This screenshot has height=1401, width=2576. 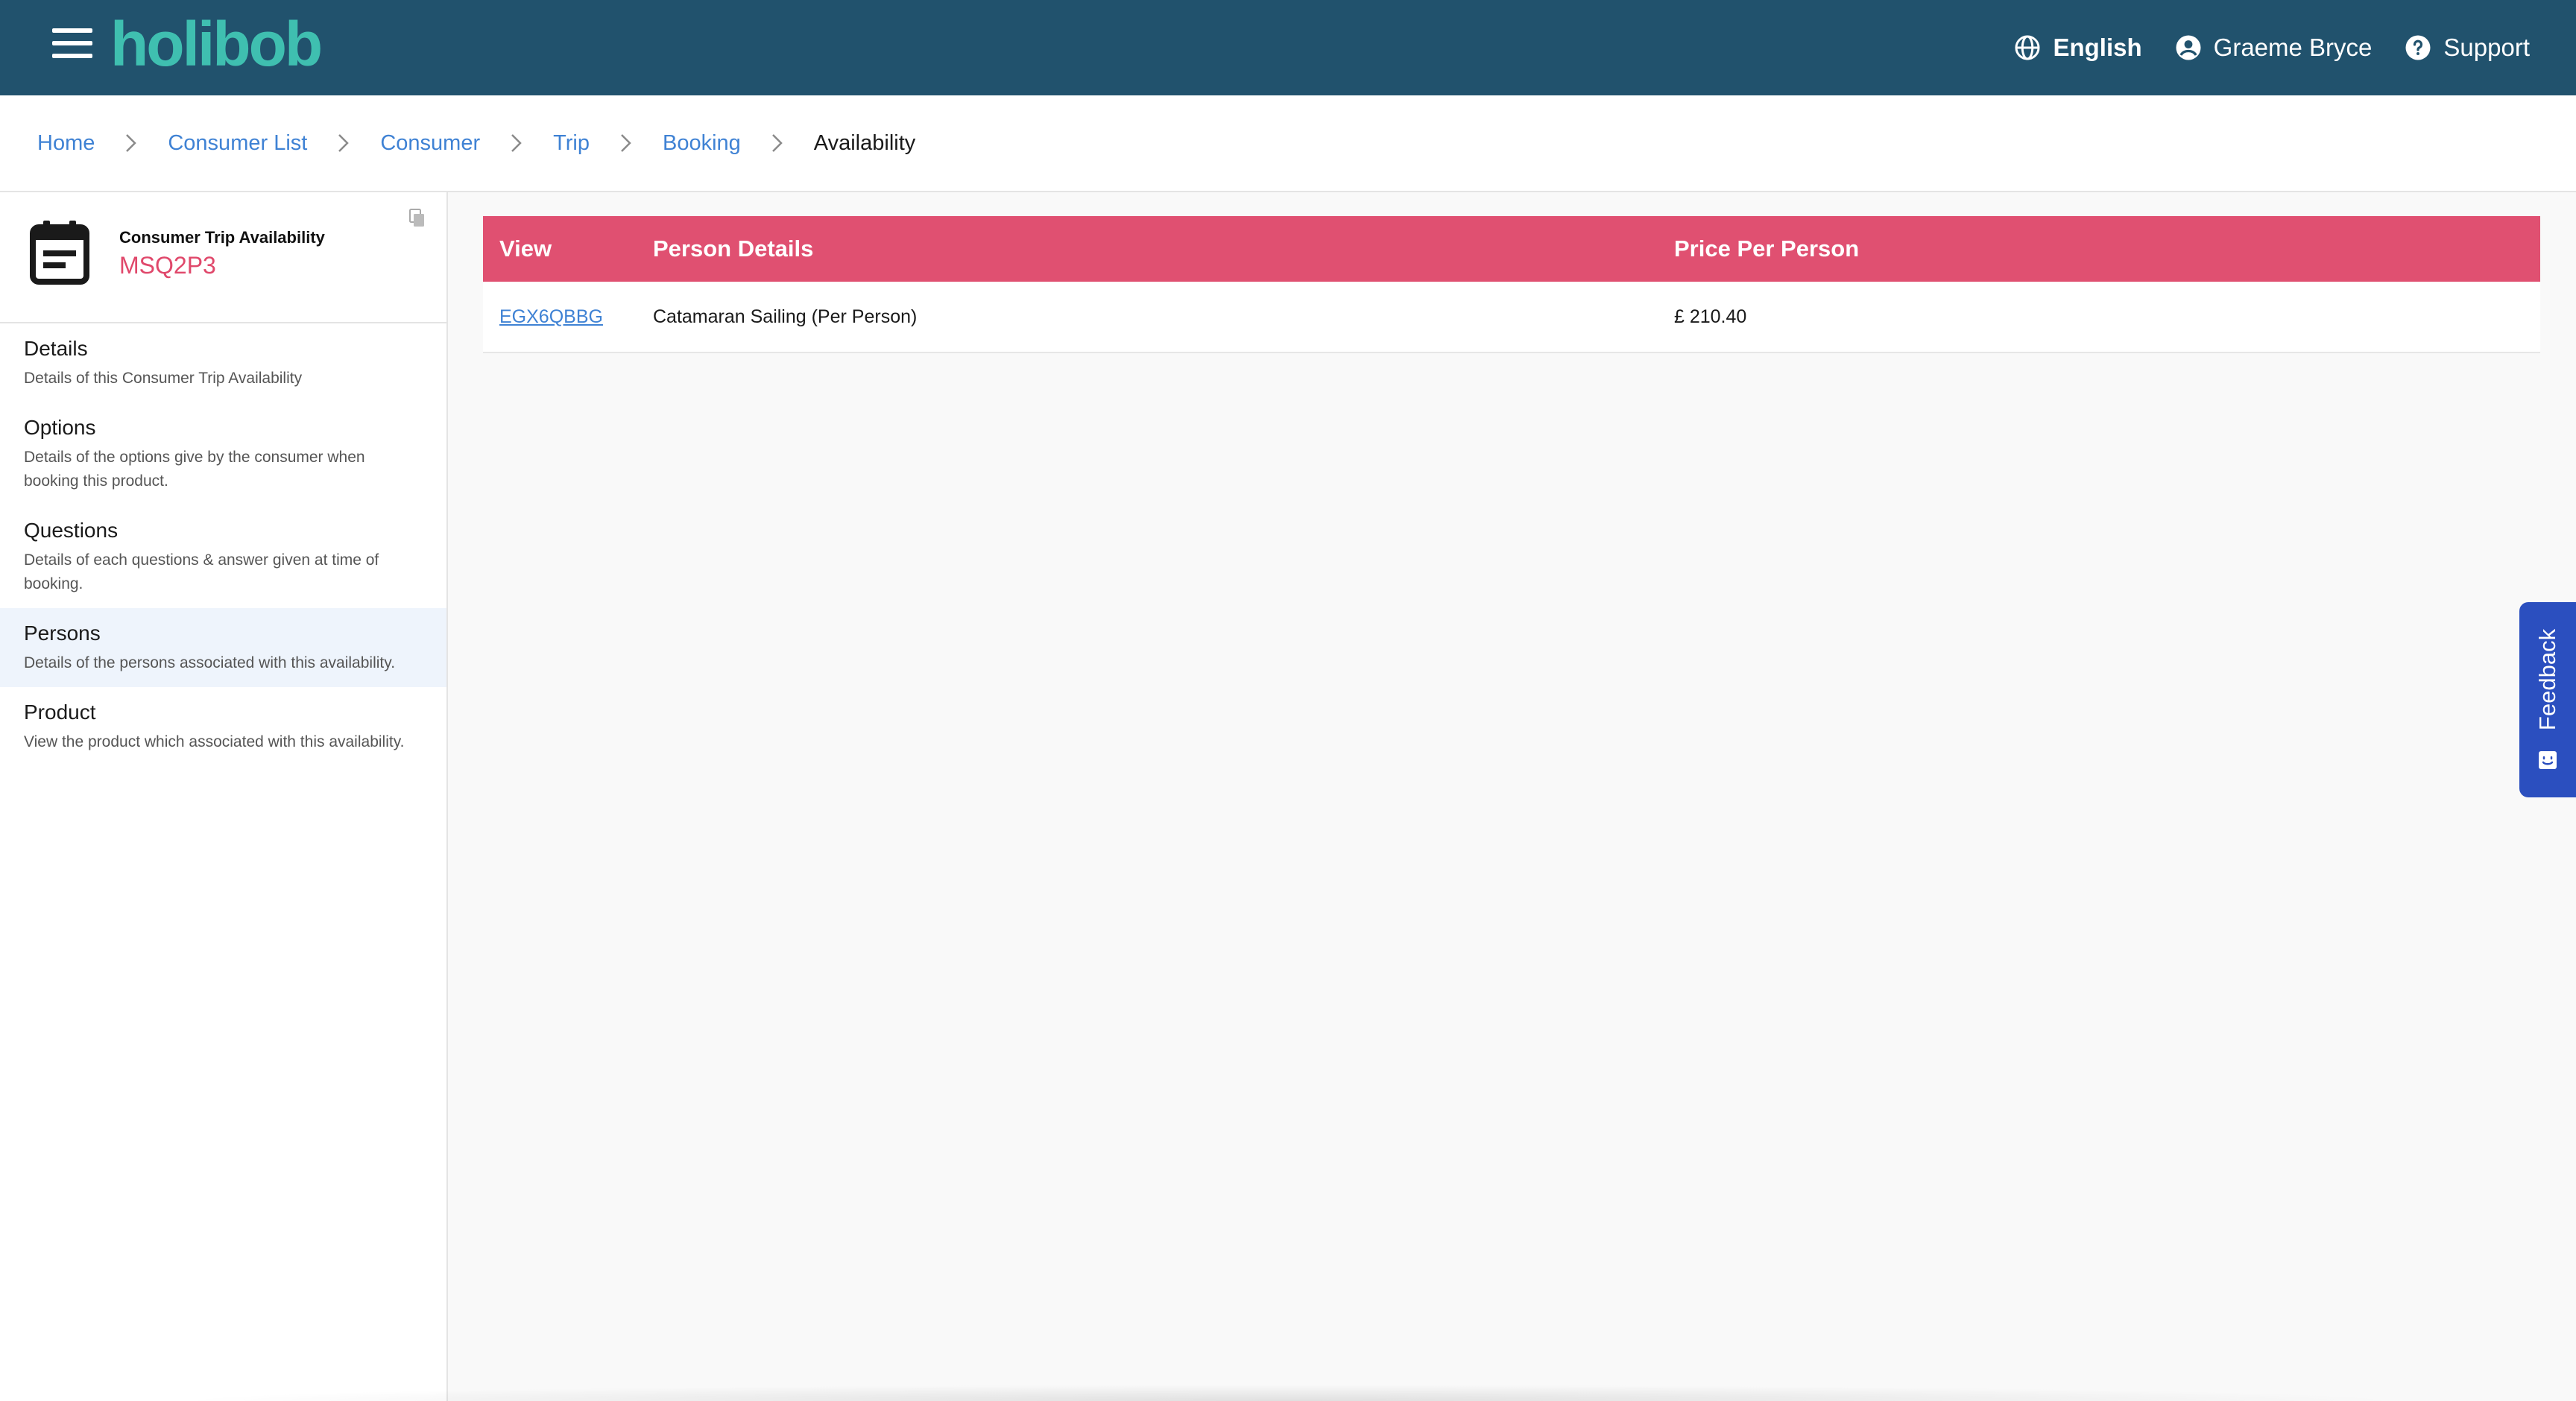 I want to click on globe-icon, so click(x=2027, y=47).